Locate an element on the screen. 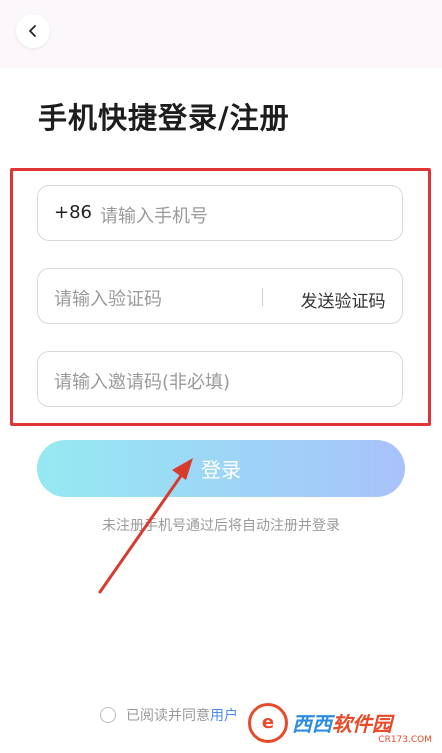 The image size is (442, 753). back-button is located at coordinates (33, 31).